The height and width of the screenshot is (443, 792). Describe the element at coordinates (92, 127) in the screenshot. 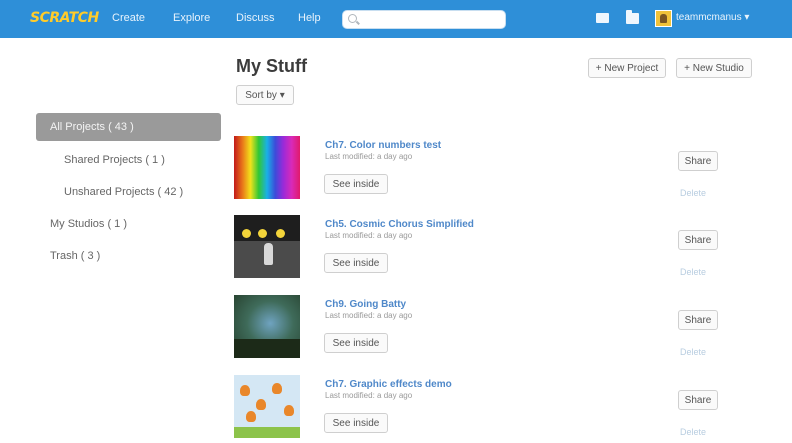

I see `sidebar-item-label: All Projects ( 43 )` at that location.